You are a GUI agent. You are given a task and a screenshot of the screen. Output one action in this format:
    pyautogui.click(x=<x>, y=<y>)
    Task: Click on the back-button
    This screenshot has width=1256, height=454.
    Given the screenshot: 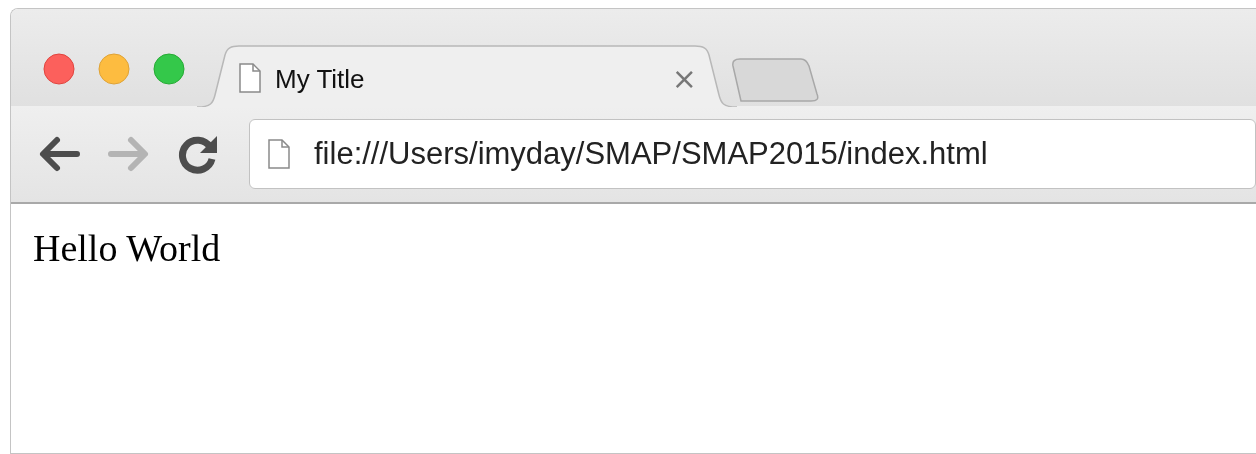 What is the action you would take?
    pyautogui.click(x=59, y=154)
    